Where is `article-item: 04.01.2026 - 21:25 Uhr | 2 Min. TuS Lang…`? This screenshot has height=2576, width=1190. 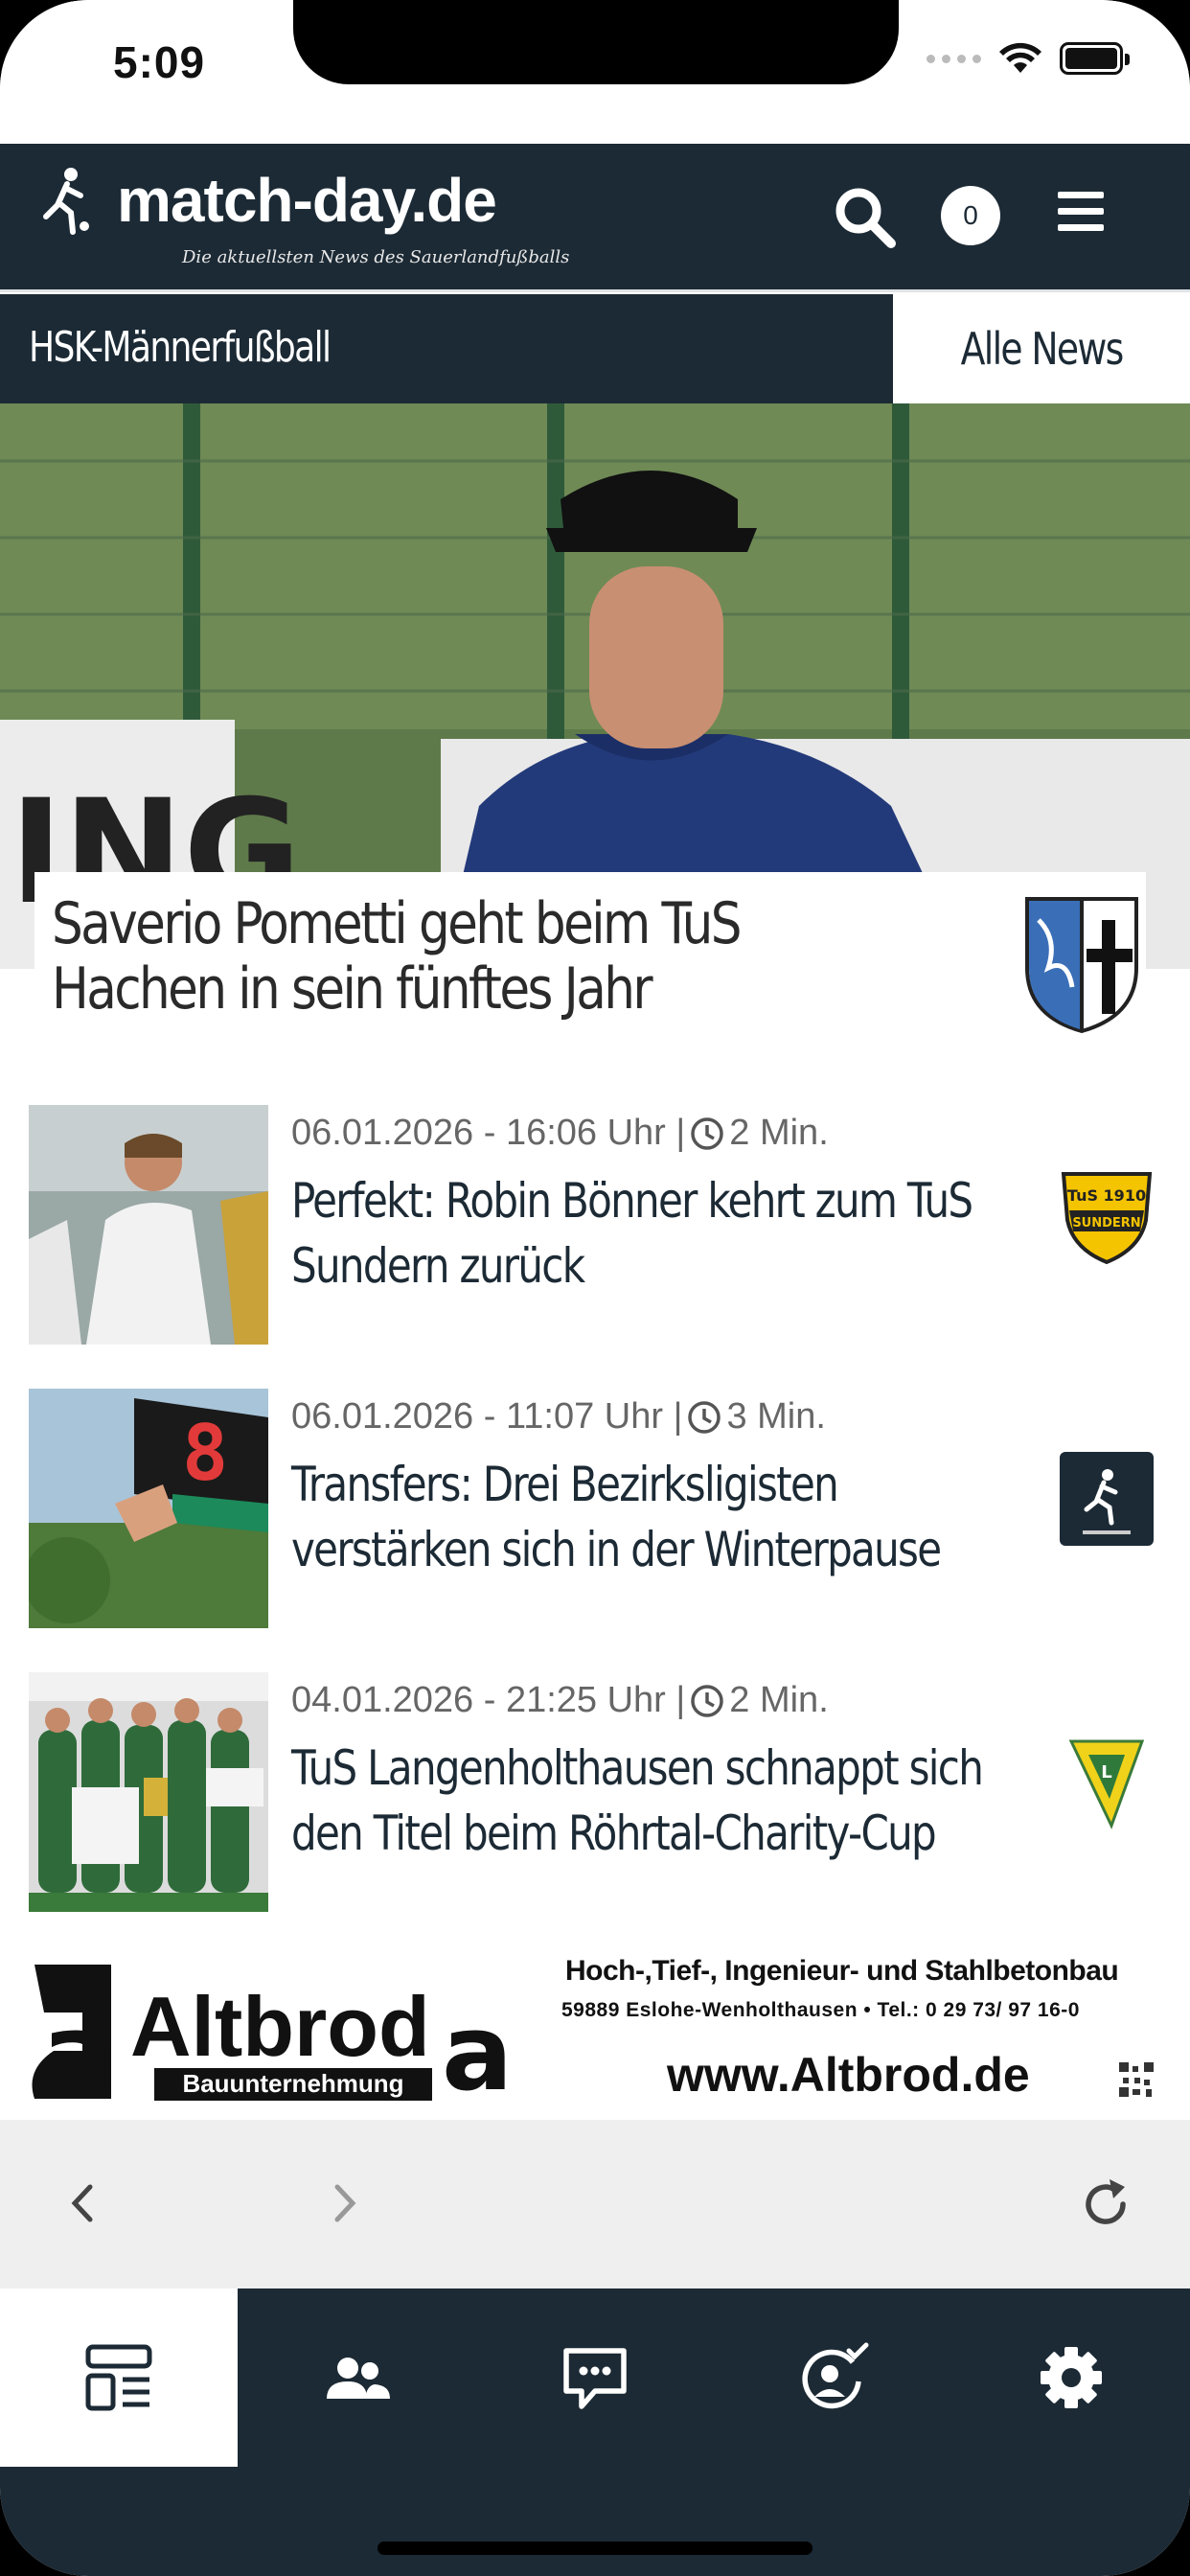 article-item: 04.01.2026 - 21:25 Uhr | 2 Min. TuS Lang… is located at coordinates (595, 1792).